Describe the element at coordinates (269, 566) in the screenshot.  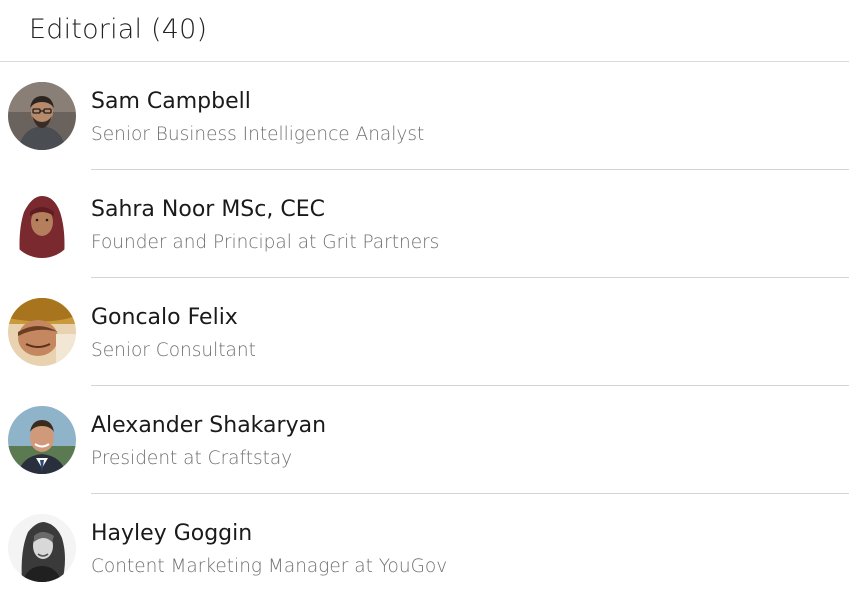
I see `person-title: Content Marketing Manager at YouGov` at that location.